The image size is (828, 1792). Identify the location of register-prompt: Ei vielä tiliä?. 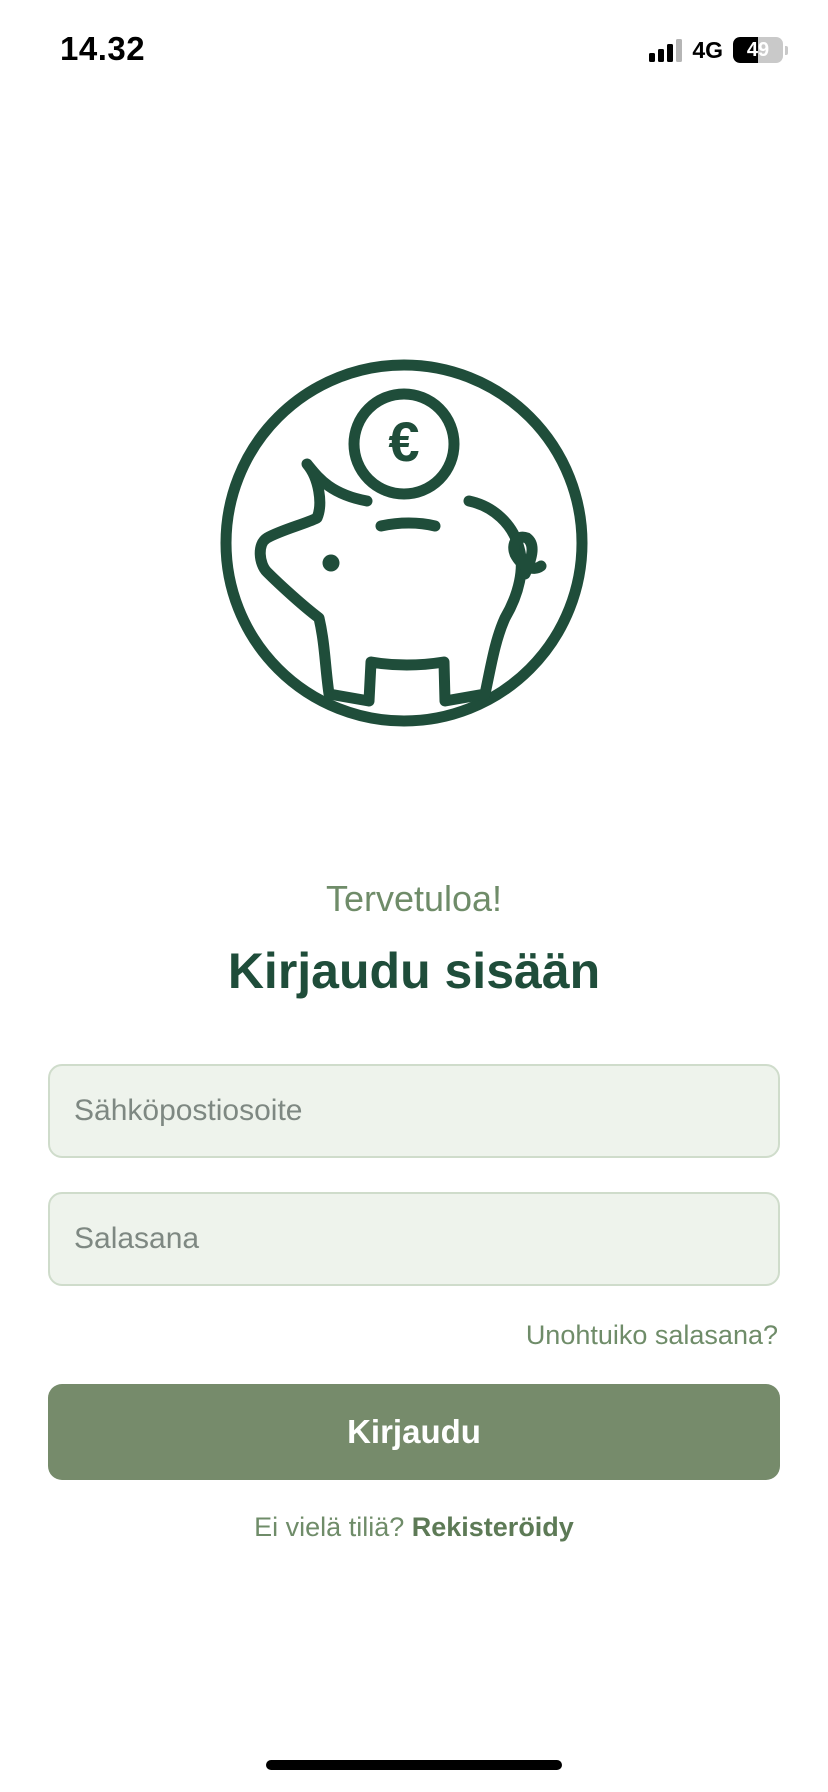
(329, 1527).